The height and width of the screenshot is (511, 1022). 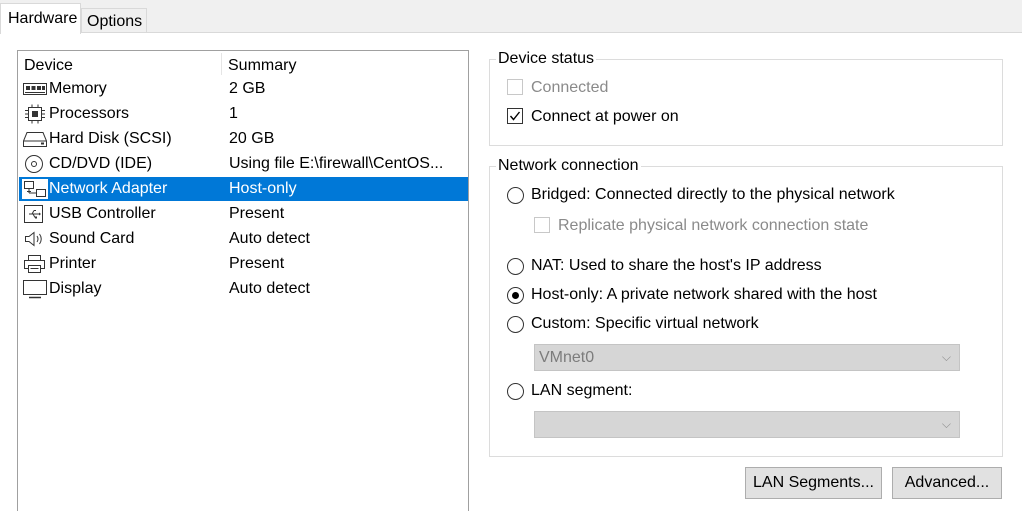 I want to click on device-name: Printer, so click(x=73, y=263).